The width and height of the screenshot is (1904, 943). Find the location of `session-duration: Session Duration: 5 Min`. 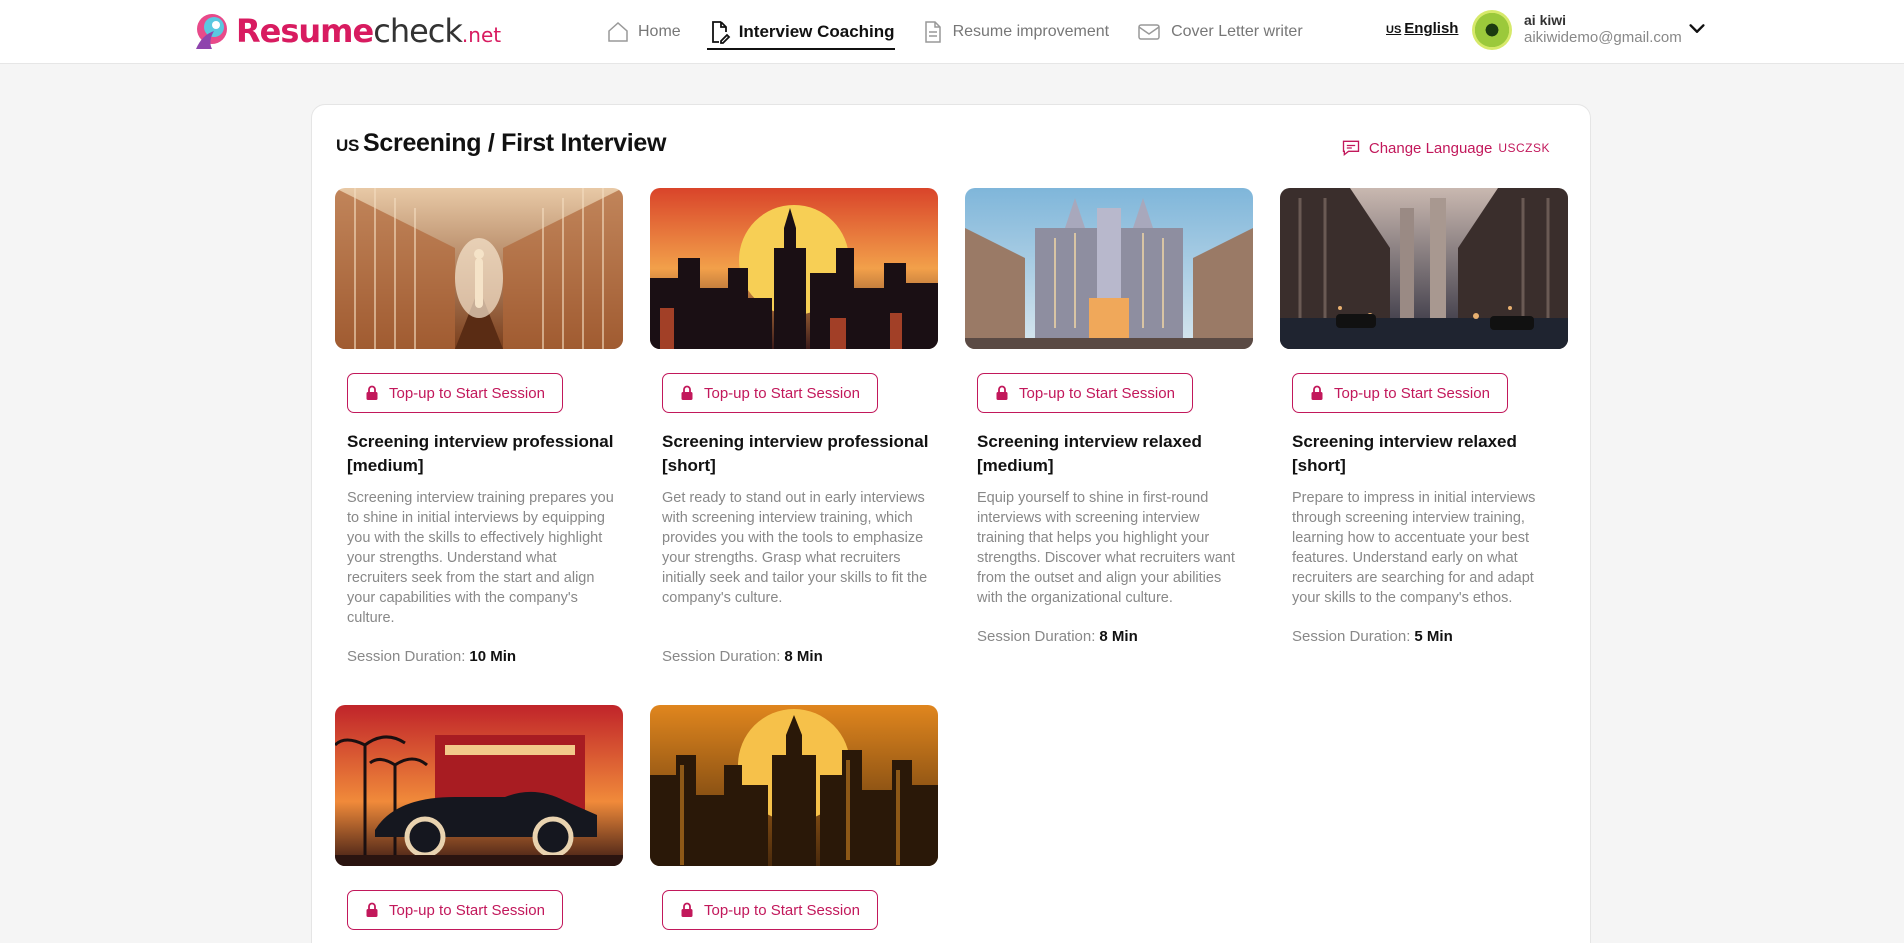

session-duration: Session Duration: 5 Min is located at coordinates (1372, 636).